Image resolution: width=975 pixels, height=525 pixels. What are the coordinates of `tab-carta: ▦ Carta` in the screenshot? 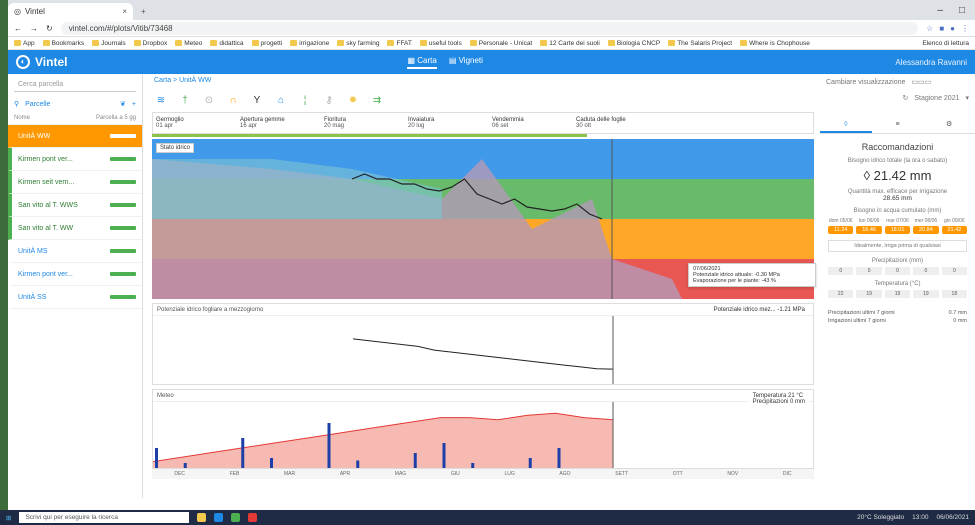 It's located at (422, 62).